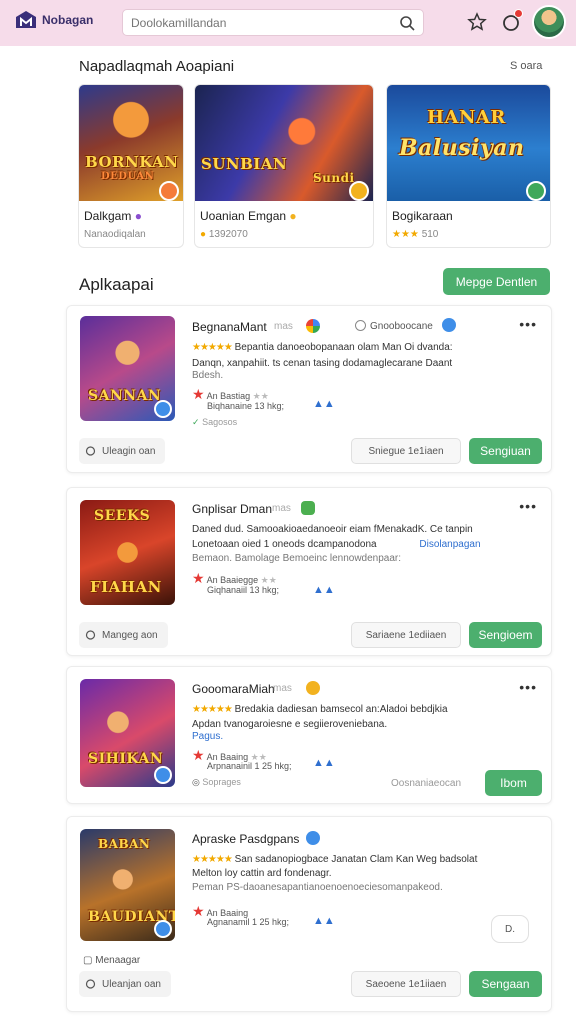 Image resolution: width=576 pixels, height=1024 pixels. What do you see at coordinates (505, 635) in the screenshot?
I see `primary-button: Sengioem` at bounding box center [505, 635].